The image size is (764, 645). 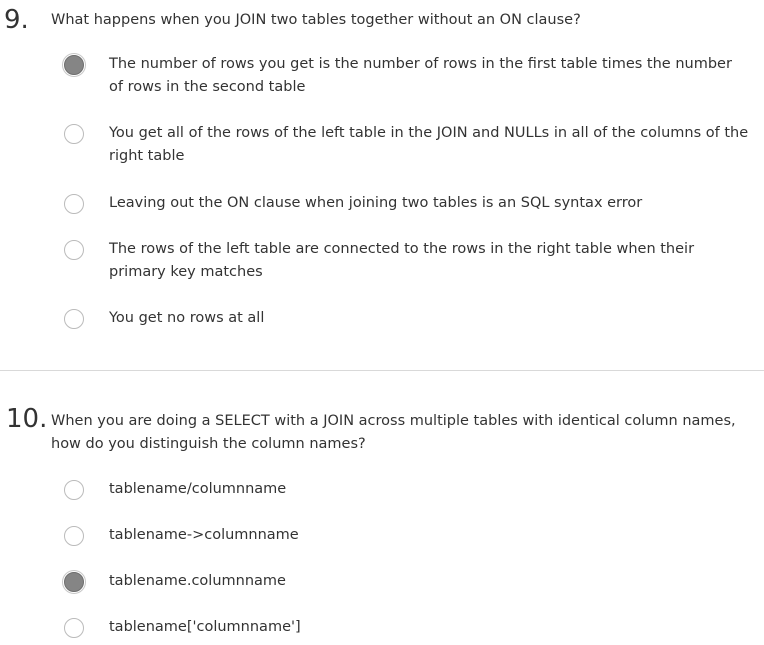 I want to click on option-label: tablename->columnname, so click(x=204, y=535).